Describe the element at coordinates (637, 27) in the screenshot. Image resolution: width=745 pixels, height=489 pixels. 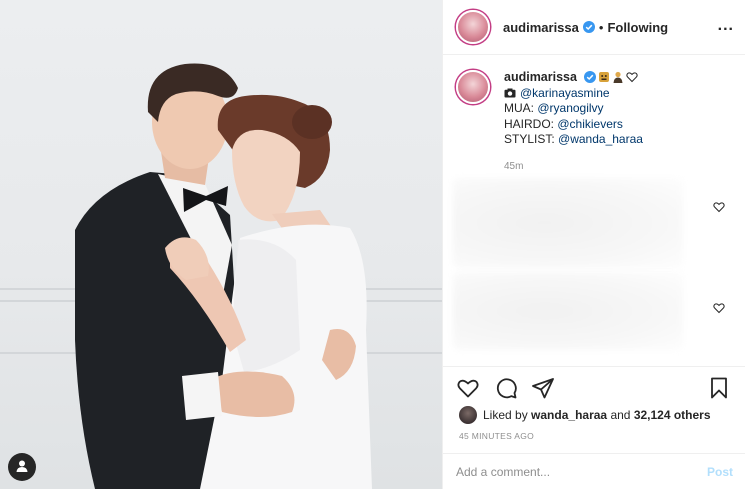
I see `following-button: Following` at that location.